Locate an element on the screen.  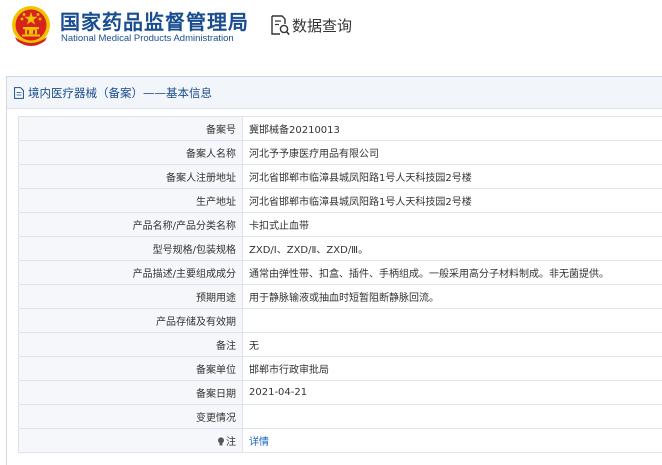
note-value-cell: 详情 is located at coordinates (452, 440).